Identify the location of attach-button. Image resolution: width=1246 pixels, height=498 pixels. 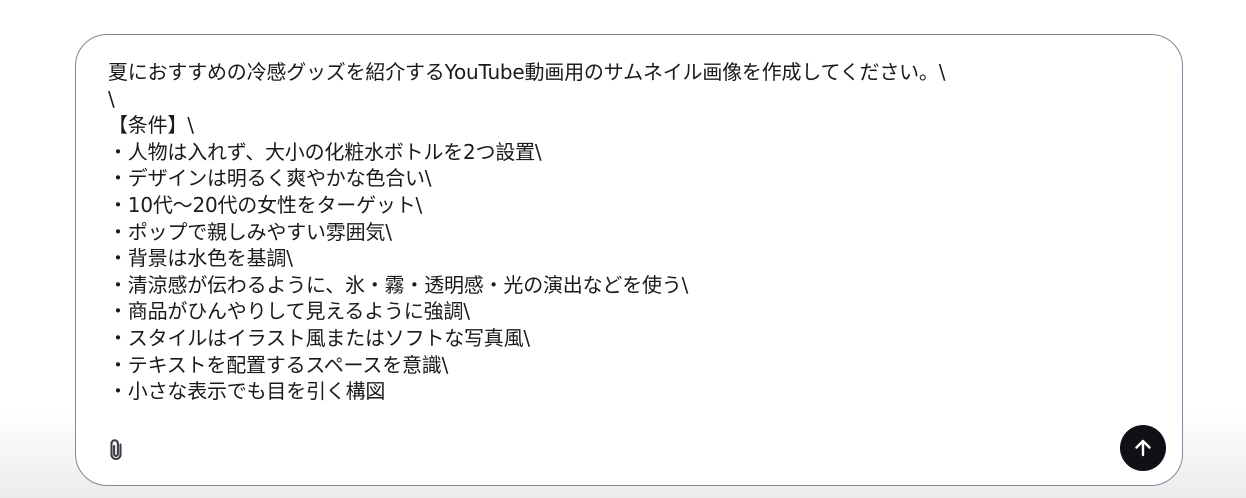
(117, 450).